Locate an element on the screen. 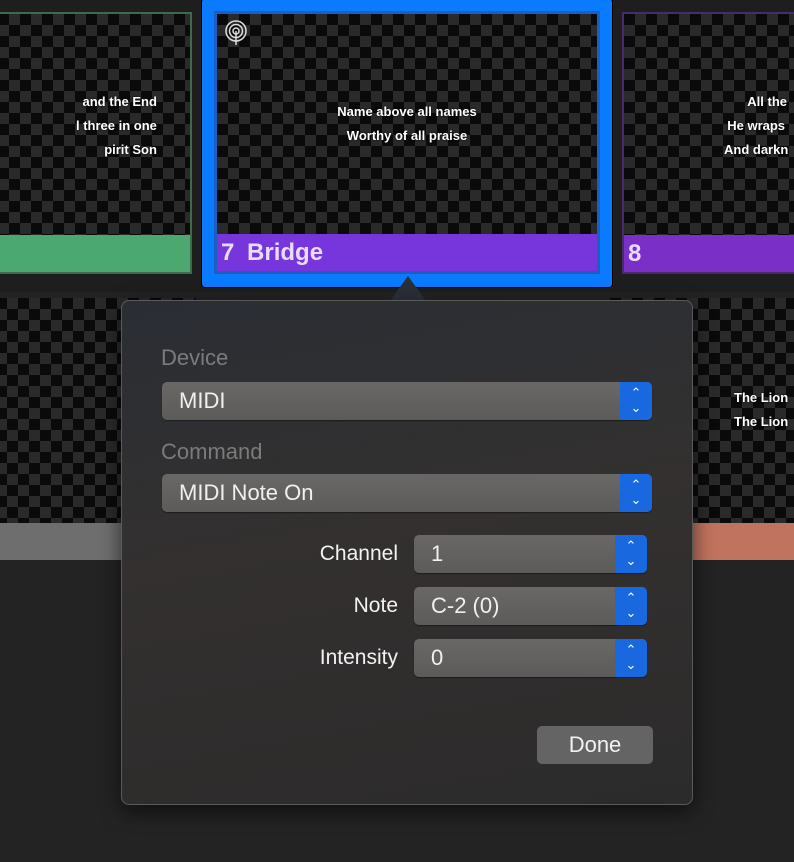 The image size is (794, 862). device-select: MIDI ⌃ ⌄ is located at coordinates (407, 401).